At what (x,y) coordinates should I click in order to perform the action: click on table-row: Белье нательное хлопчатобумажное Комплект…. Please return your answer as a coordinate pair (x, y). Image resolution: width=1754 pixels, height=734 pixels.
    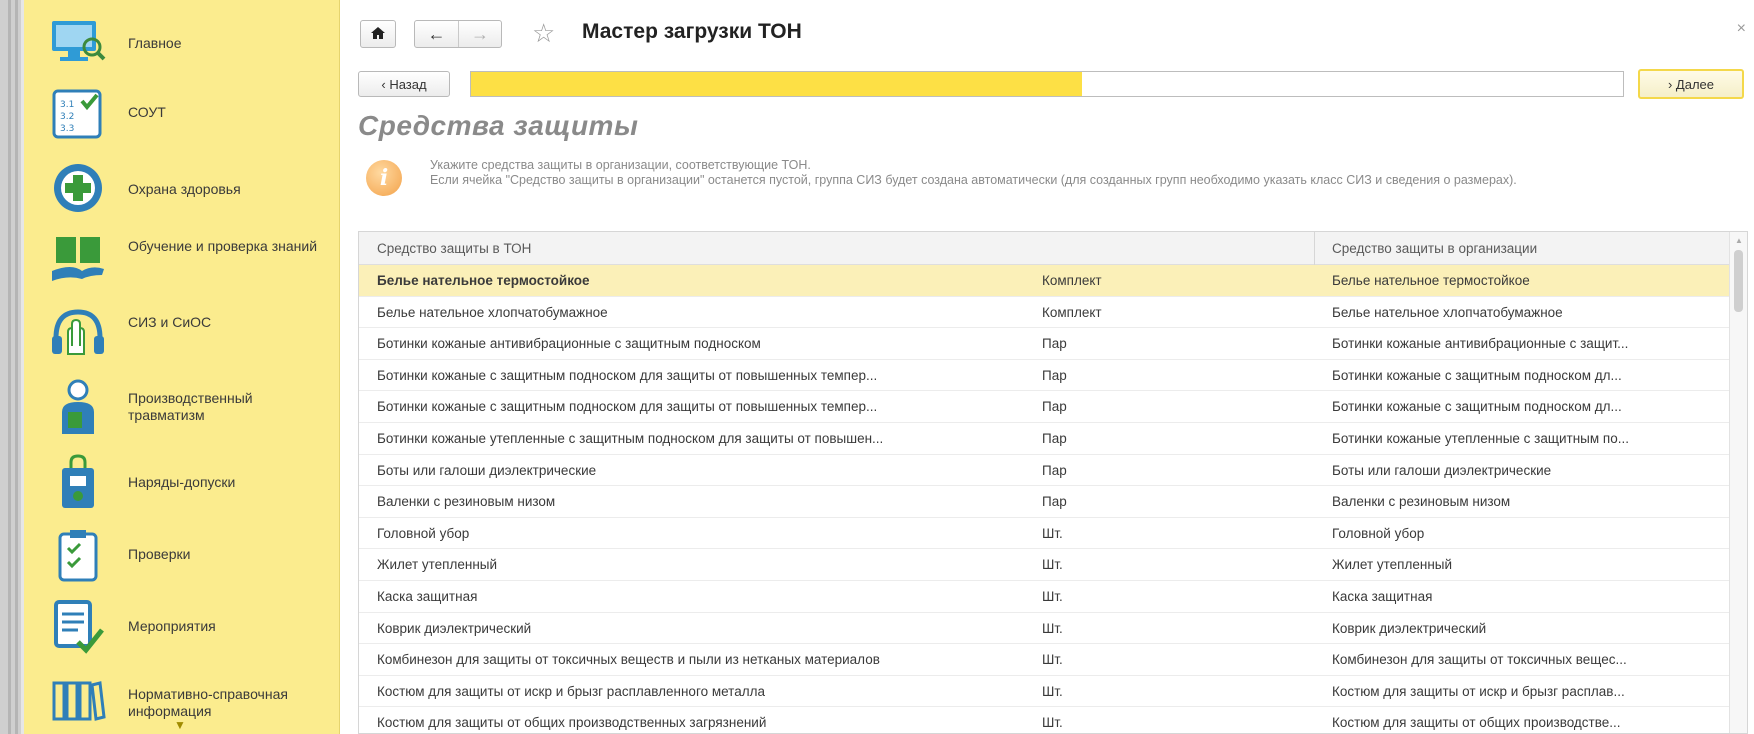
    Looking at the image, I should click on (1044, 313).